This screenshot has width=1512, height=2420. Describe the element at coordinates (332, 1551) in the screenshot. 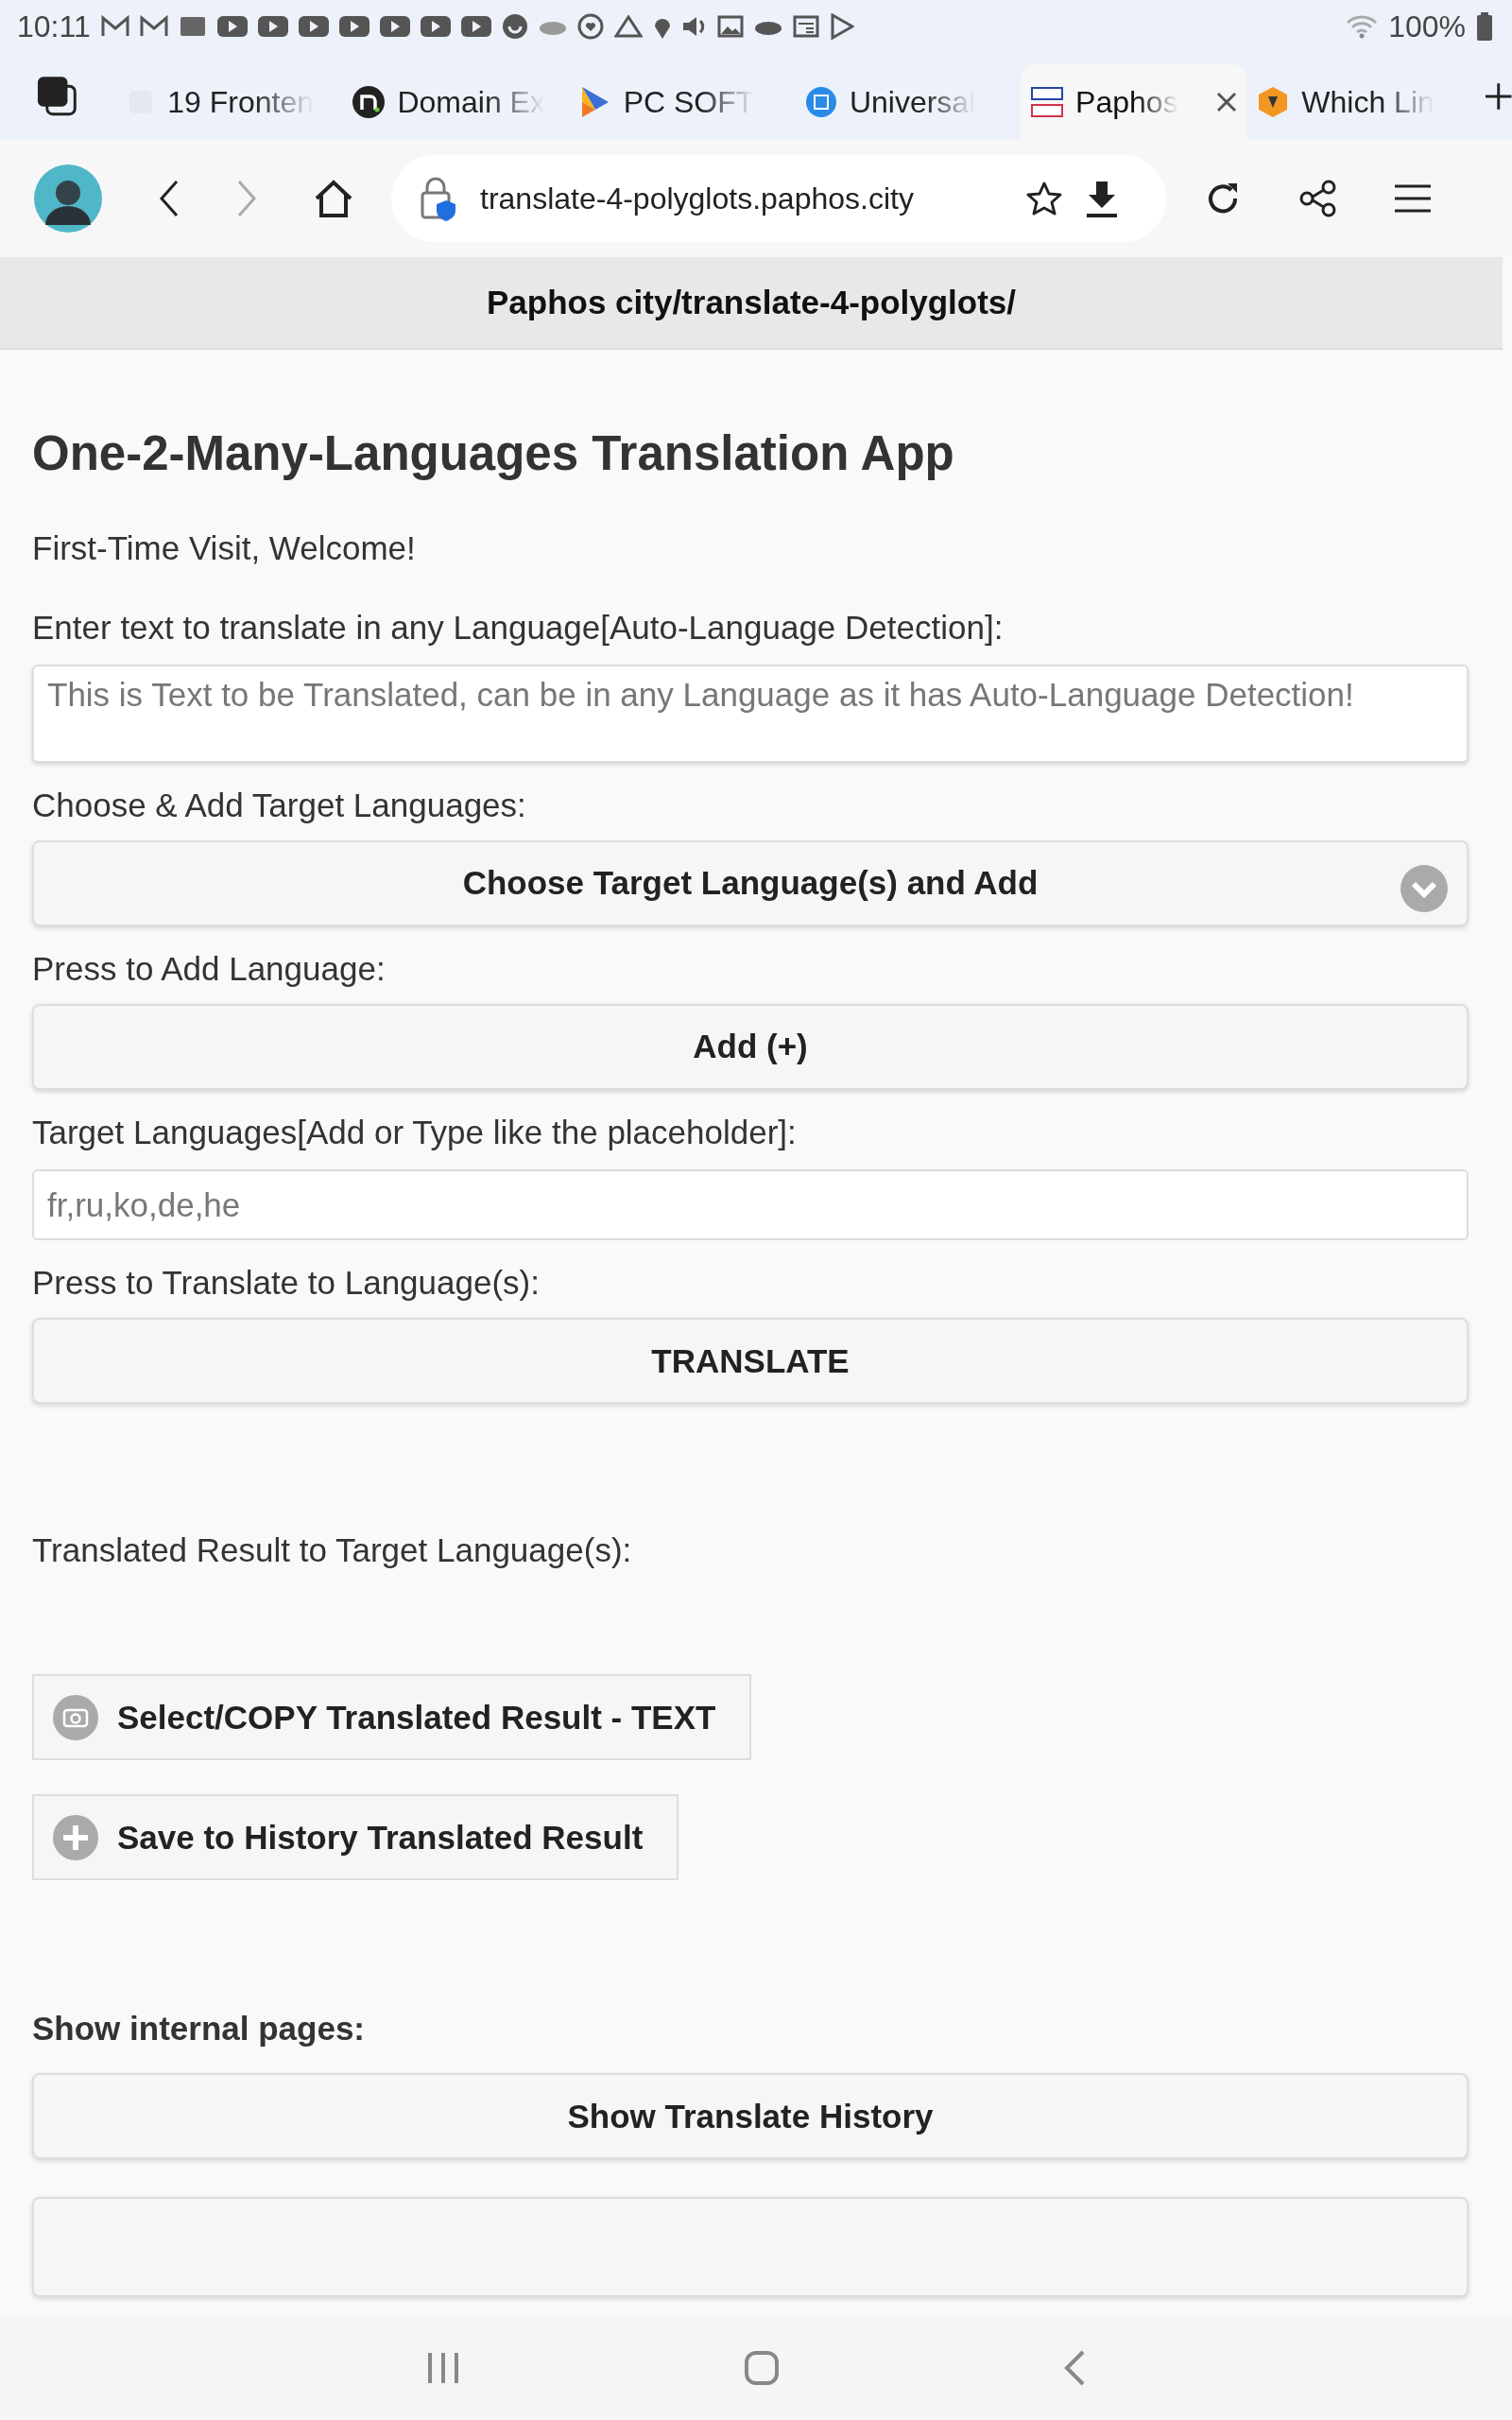

I see `result-label: Translated Result to Target Language(s):` at that location.